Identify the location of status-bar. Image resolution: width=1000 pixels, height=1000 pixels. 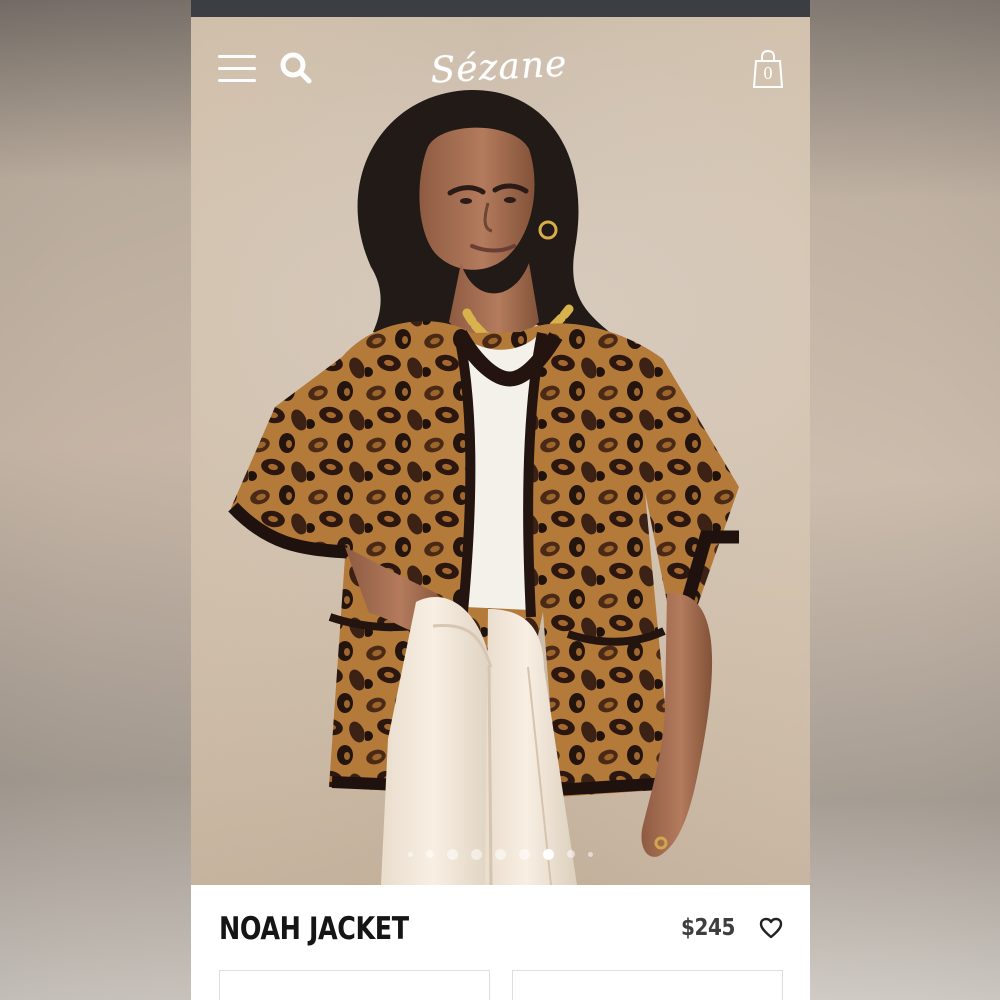
(500, 8).